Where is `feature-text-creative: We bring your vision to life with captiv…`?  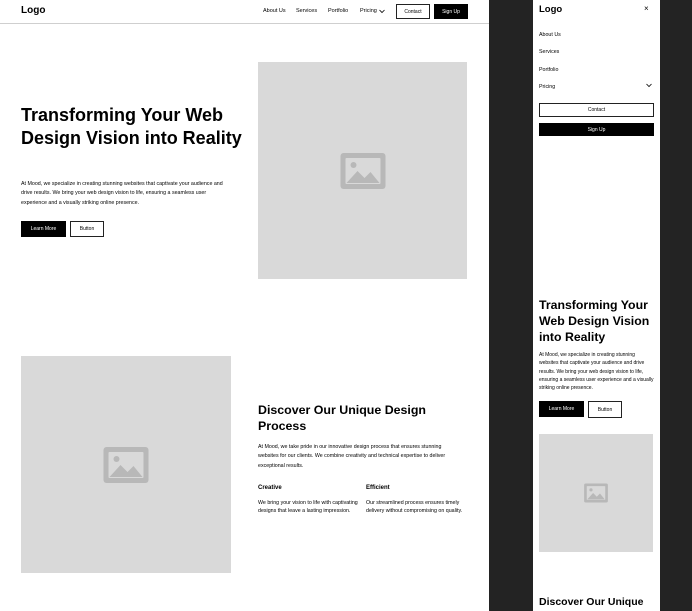 feature-text-creative: We bring your vision to life with captiv… is located at coordinates (308, 507).